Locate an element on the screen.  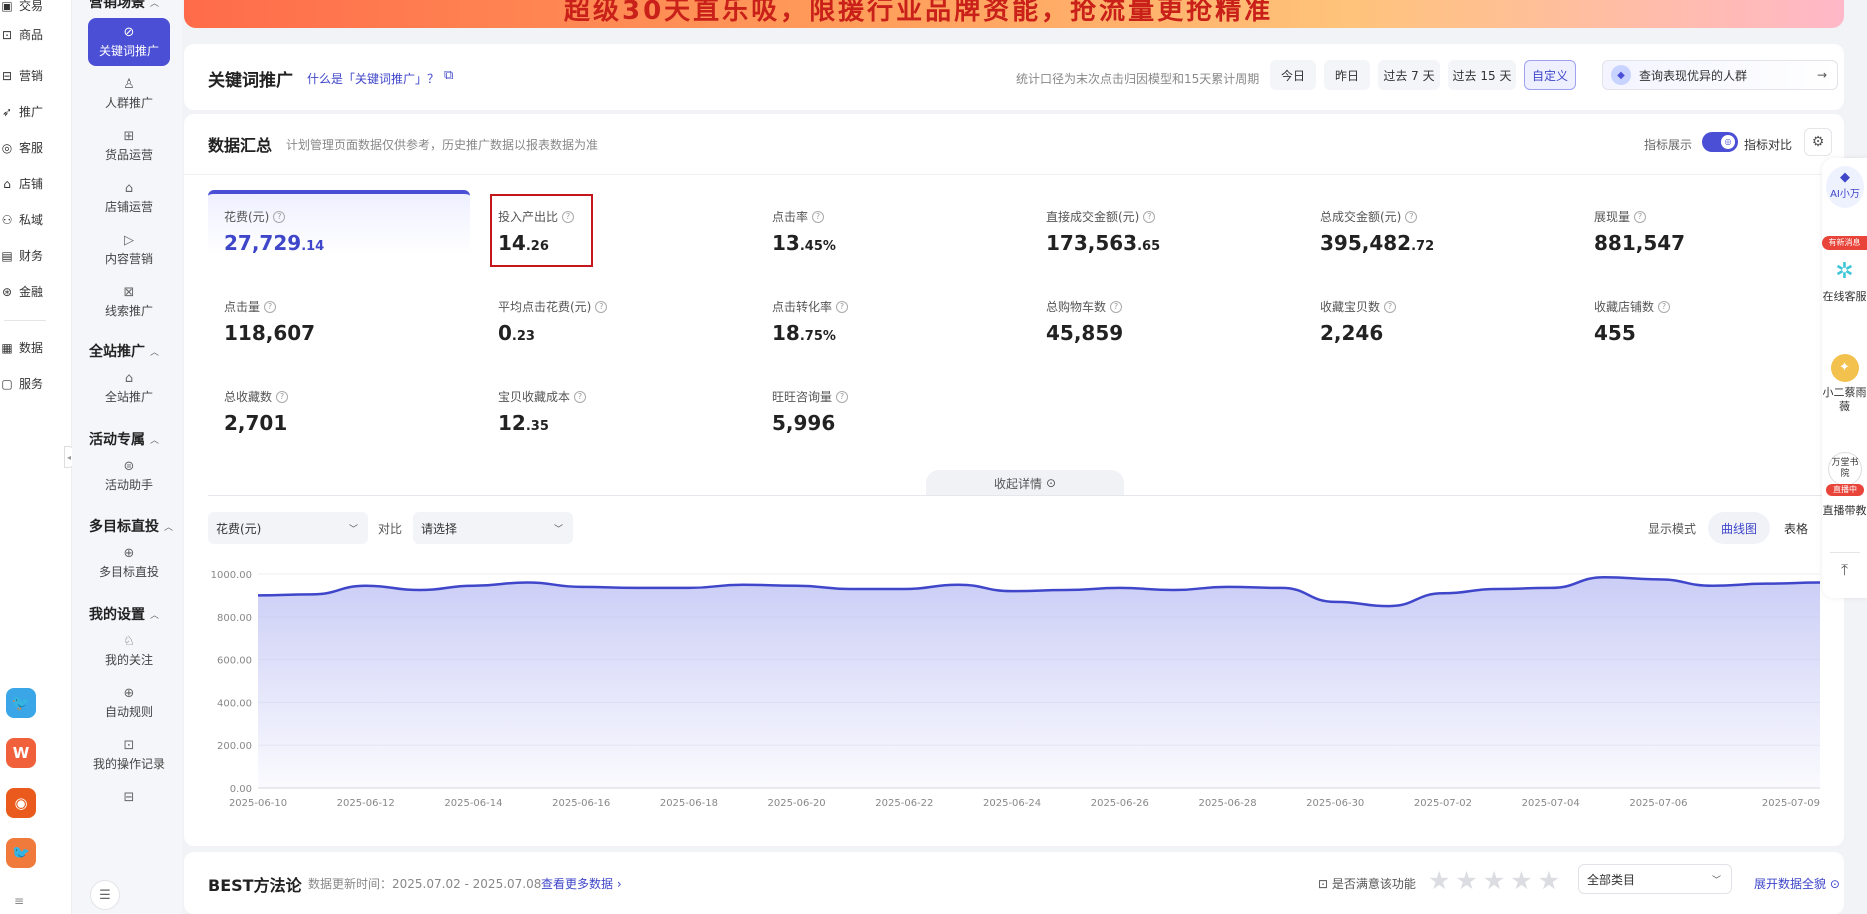
expand-data-link: 展开数据全貌 ⊙ is located at coordinates (1797, 883).